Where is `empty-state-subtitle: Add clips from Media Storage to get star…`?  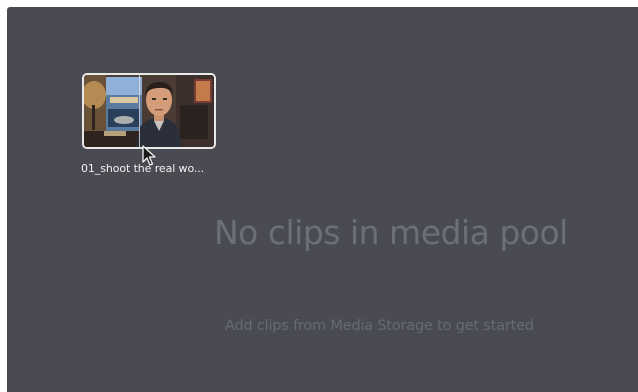
empty-state-subtitle: Add clips from Media Storage to get star… is located at coordinates (379, 326).